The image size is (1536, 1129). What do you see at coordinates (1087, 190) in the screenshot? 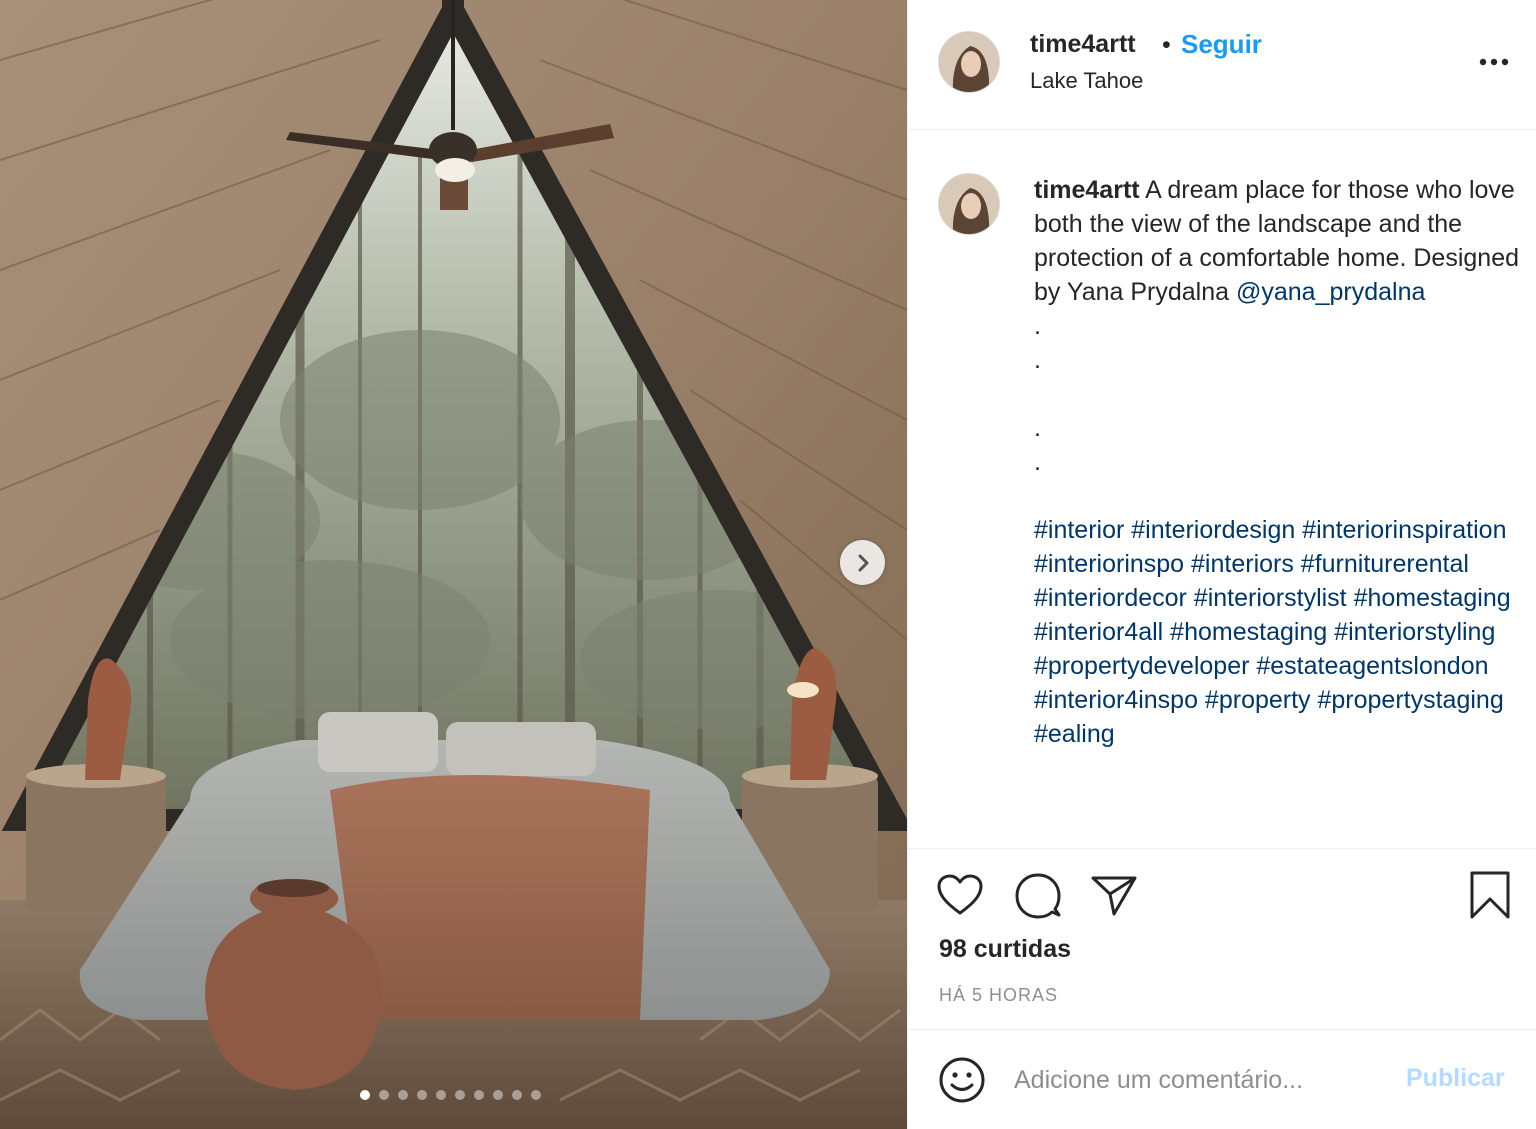
I see `caption-username: time4artt` at bounding box center [1087, 190].